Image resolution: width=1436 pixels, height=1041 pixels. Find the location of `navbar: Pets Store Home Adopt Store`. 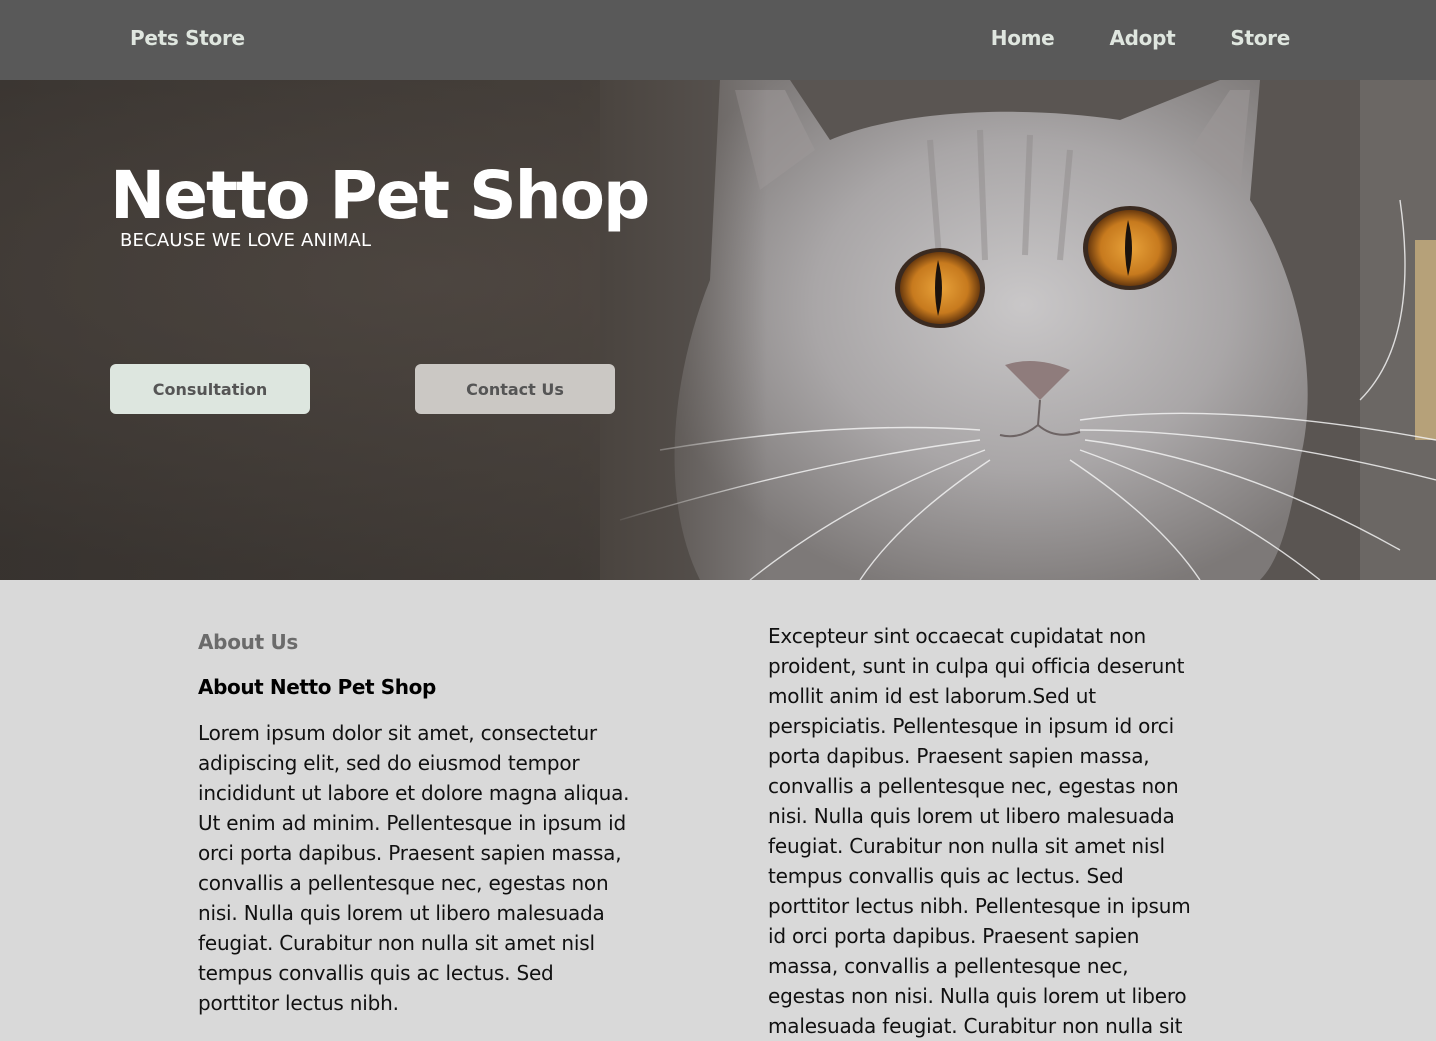

navbar: Pets Store Home Adopt Store is located at coordinates (718, 40).